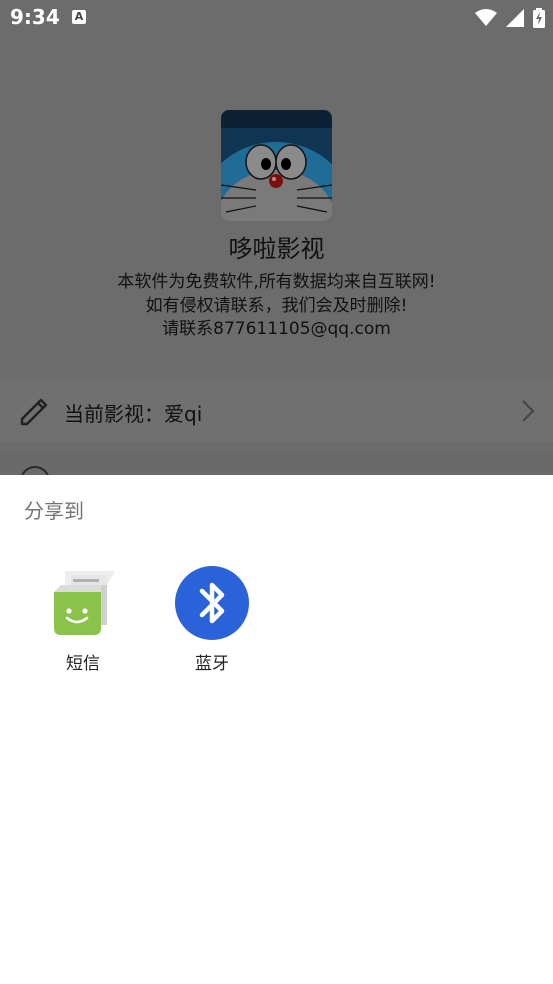 The width and height of the screenshot is (553, 984). I want to click on status-bar: 9:34 A, so click(276, 18).